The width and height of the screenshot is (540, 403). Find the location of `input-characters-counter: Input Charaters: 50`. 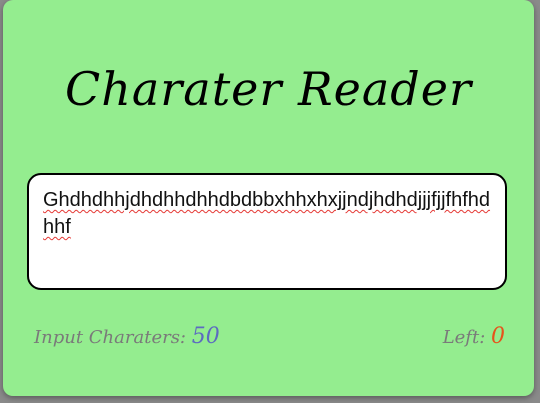

input-characters-counter: Input Charaters: 50 is located at coordinates (127, 336).